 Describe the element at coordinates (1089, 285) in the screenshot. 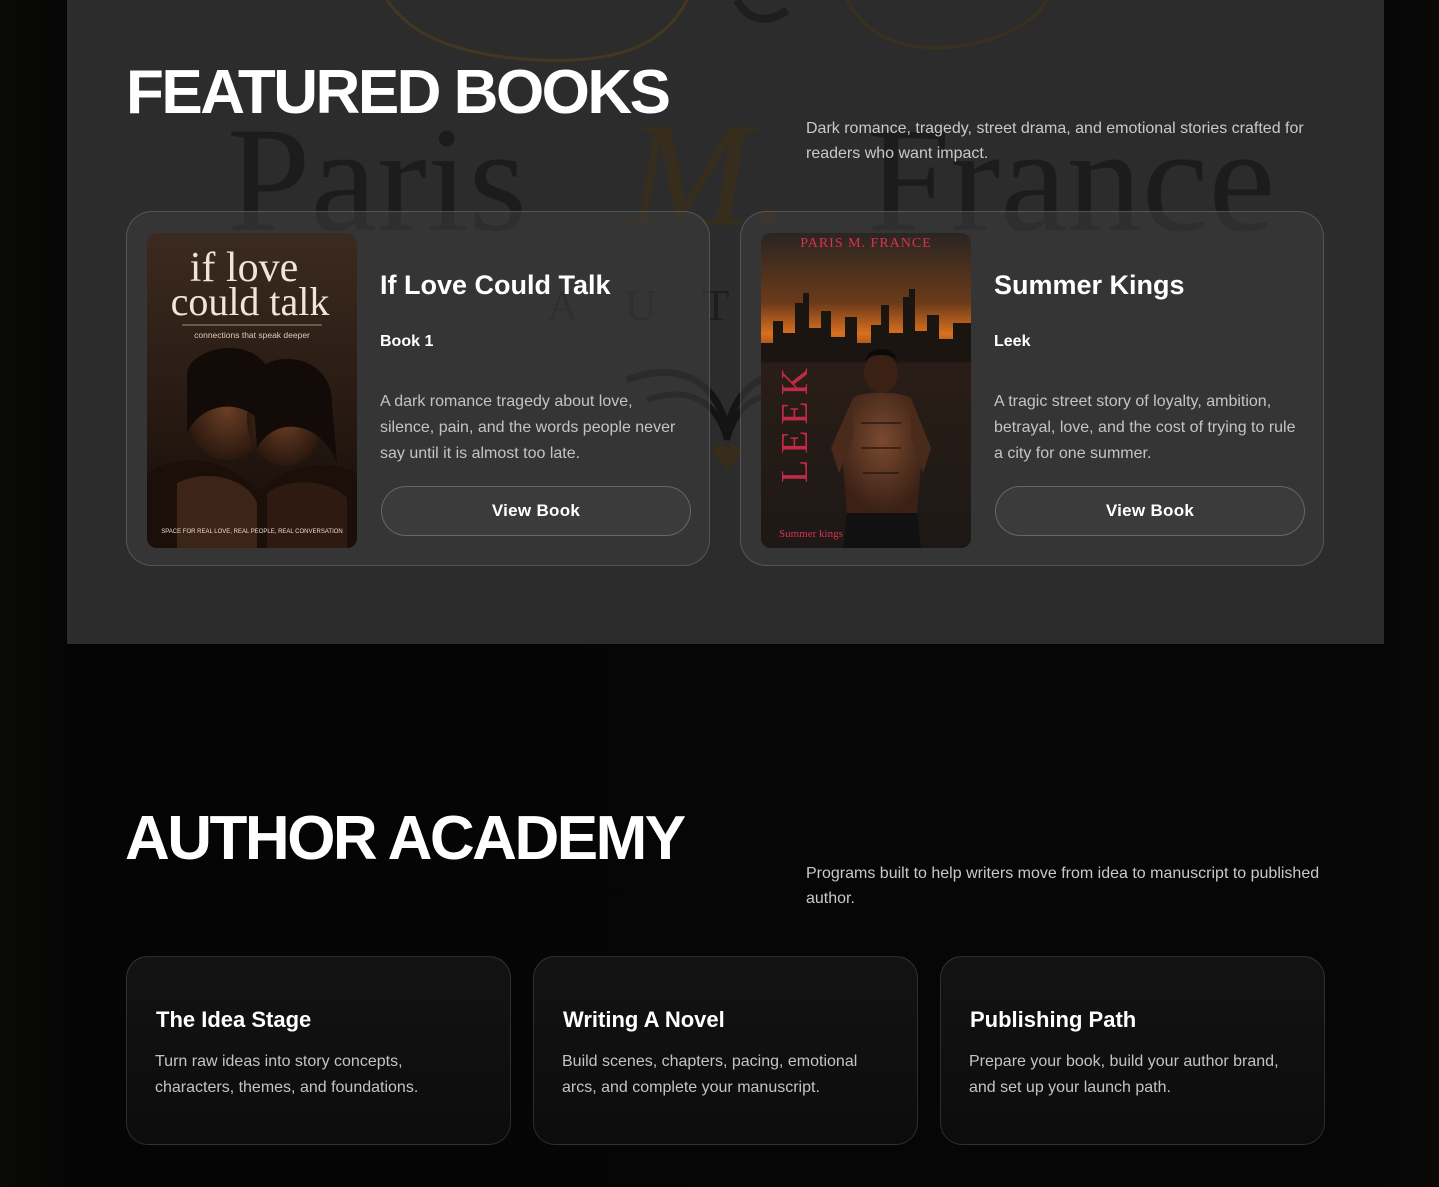

I see `book-title: Summer Kings` at that location.